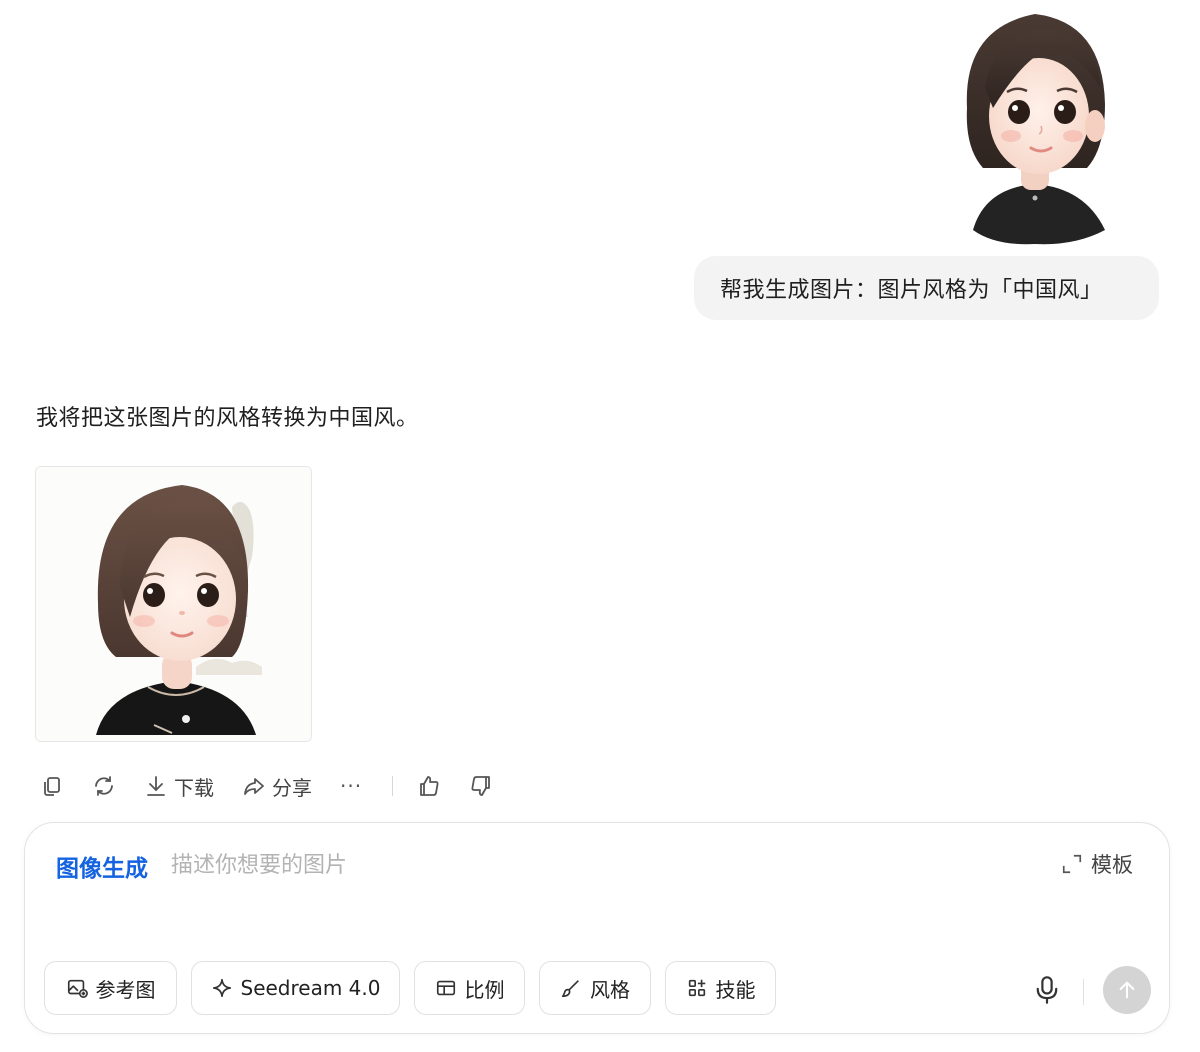  What do you see at coordinates (735, 989) in the screenshot?
I see `skills-label: 技能` at bounding box center [735, 989].